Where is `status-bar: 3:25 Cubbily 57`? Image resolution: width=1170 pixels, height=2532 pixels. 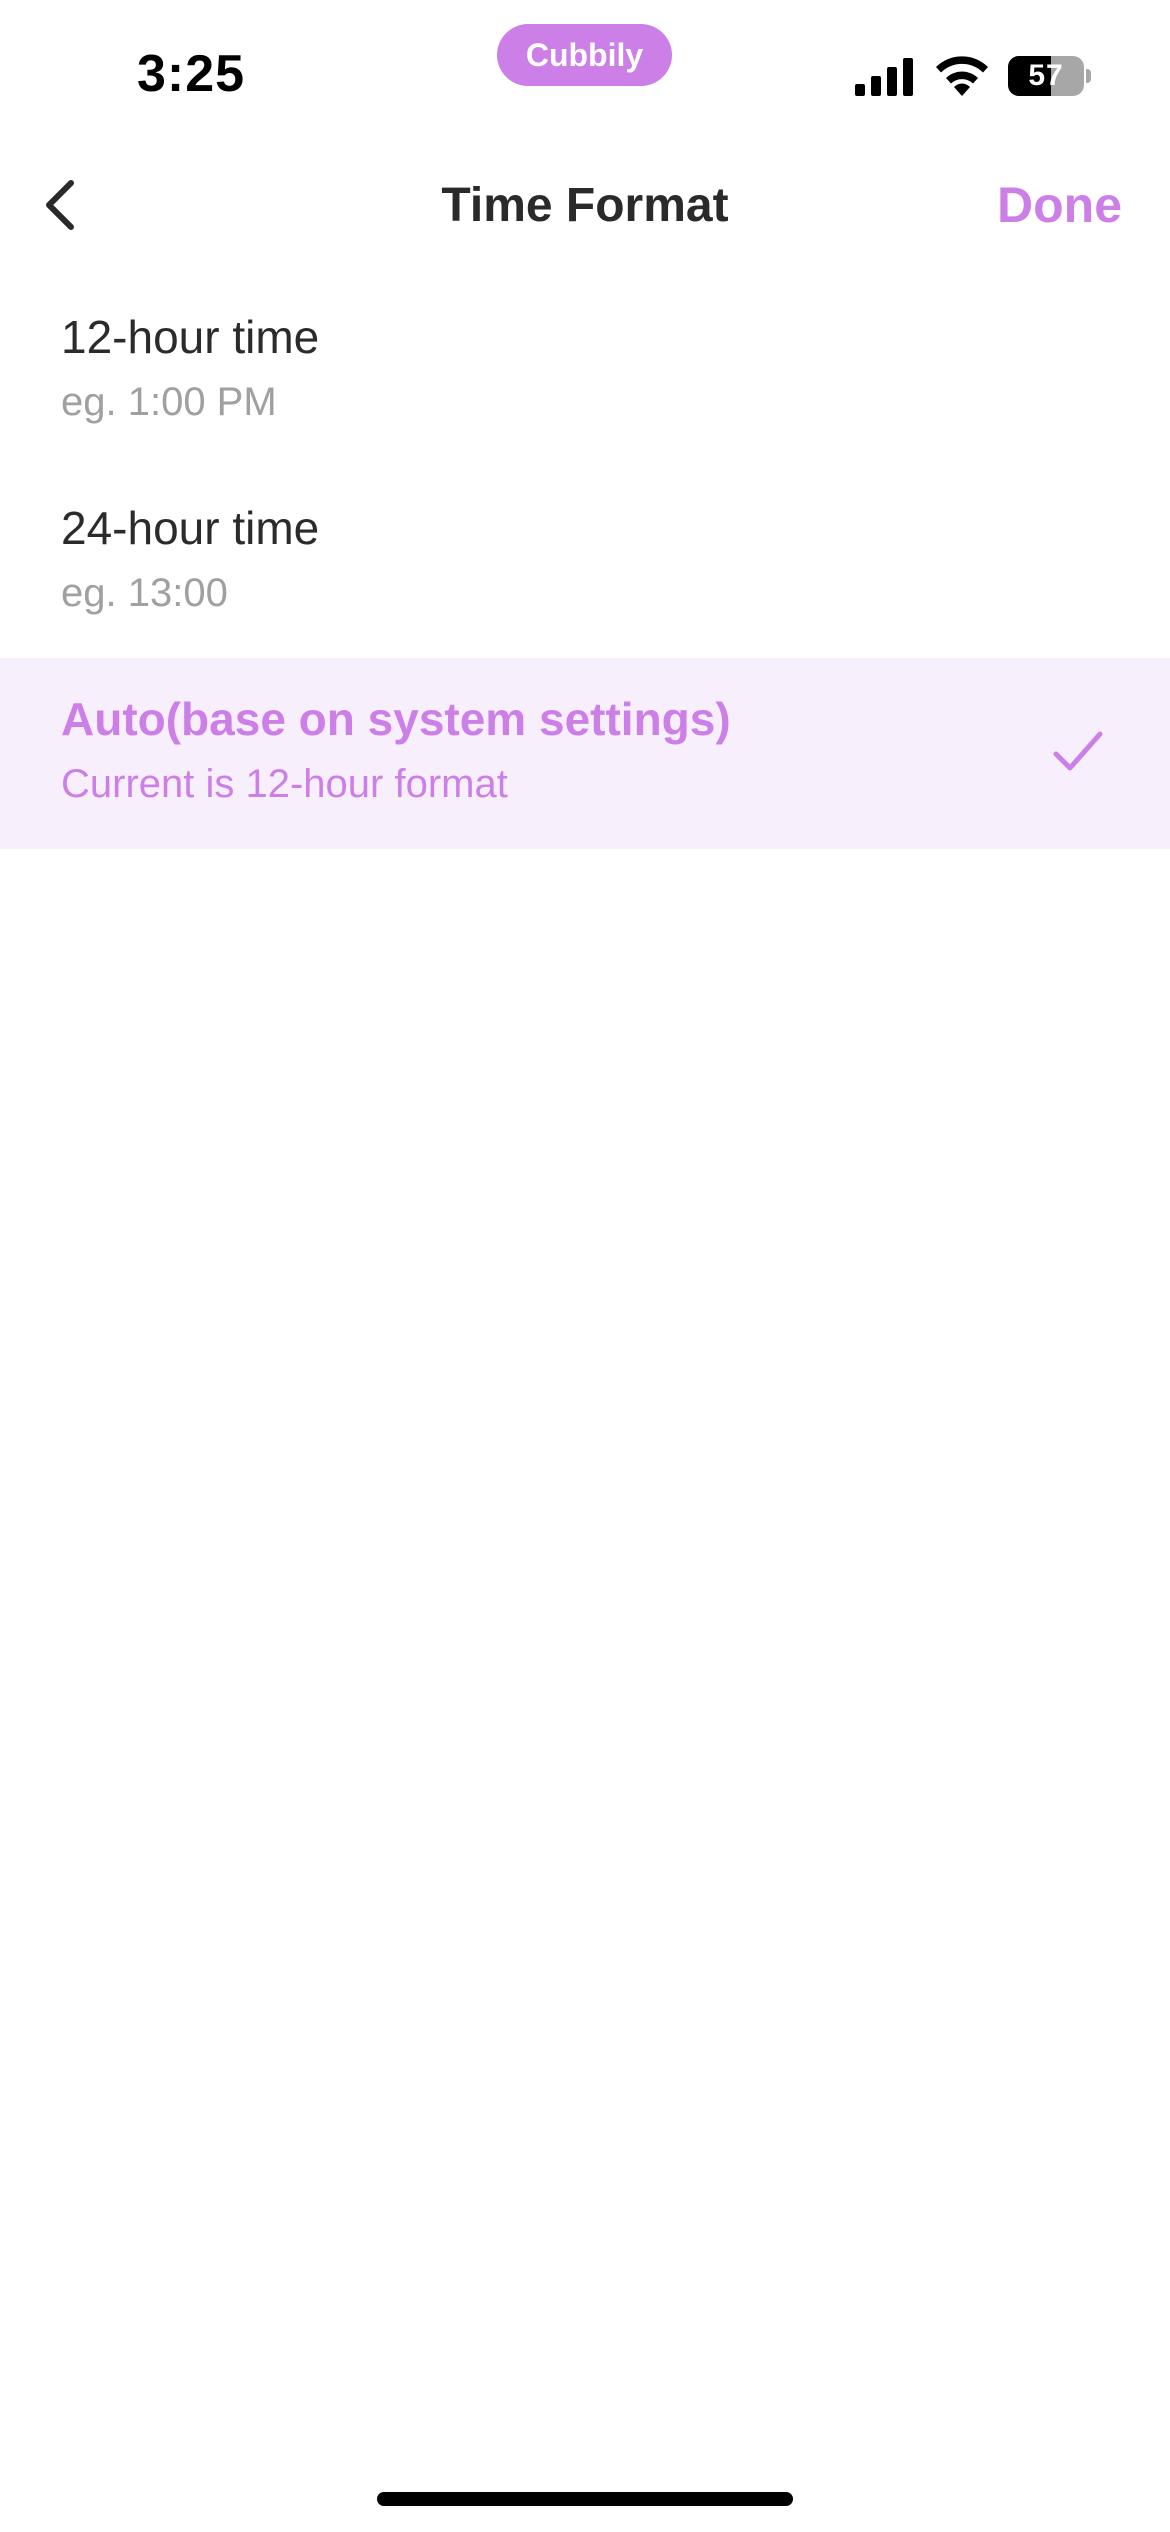
status-bar: 3:25 Cubbily 57 is located at coordinates (585, 75).